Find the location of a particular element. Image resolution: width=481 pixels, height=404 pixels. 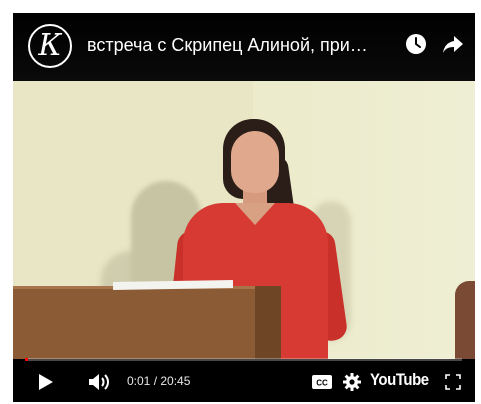

play-button is located at coordinates (46, 382).